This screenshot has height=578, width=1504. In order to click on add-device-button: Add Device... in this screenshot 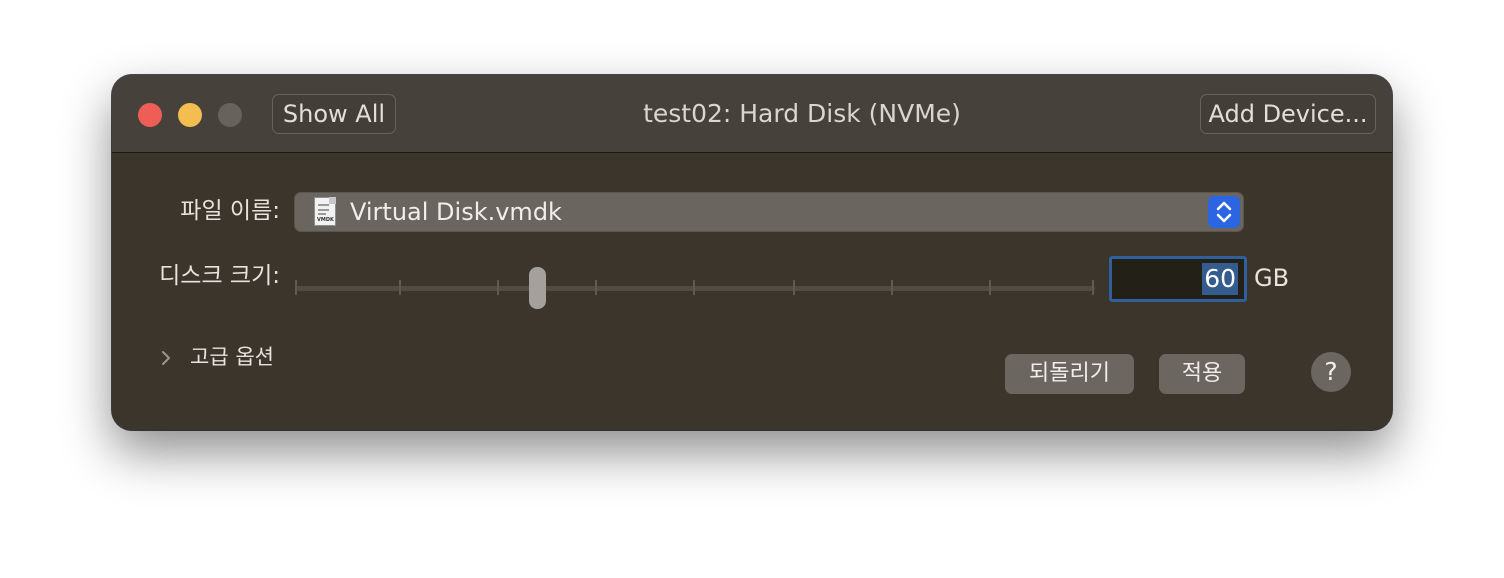, I will do `click(1288, 114)`.